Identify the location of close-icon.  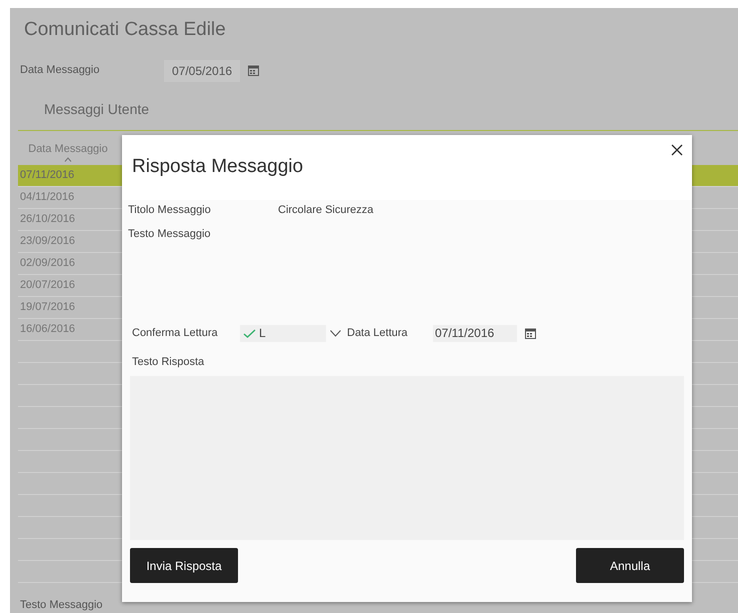
(677, 150).